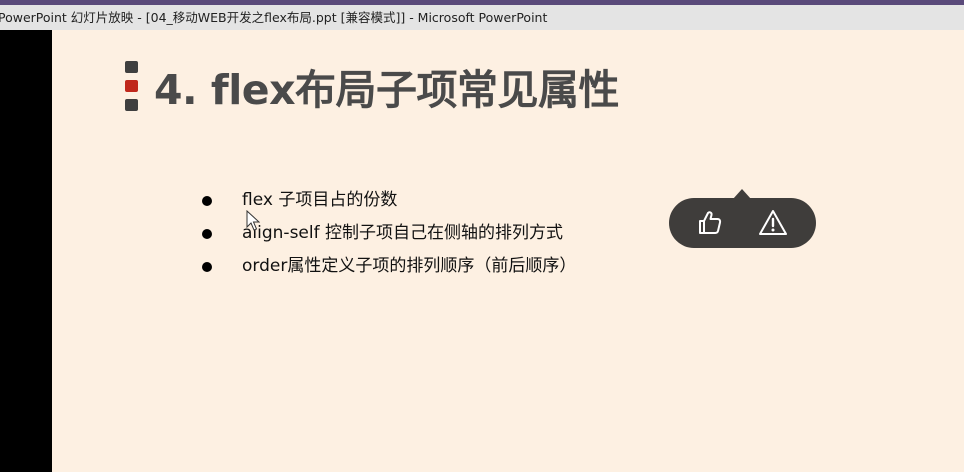 This screenshot has width=964, height=472. Describe the element at coordinates (253, 220) in the screenshot. I see `mouse-cursor-icon` at that location.